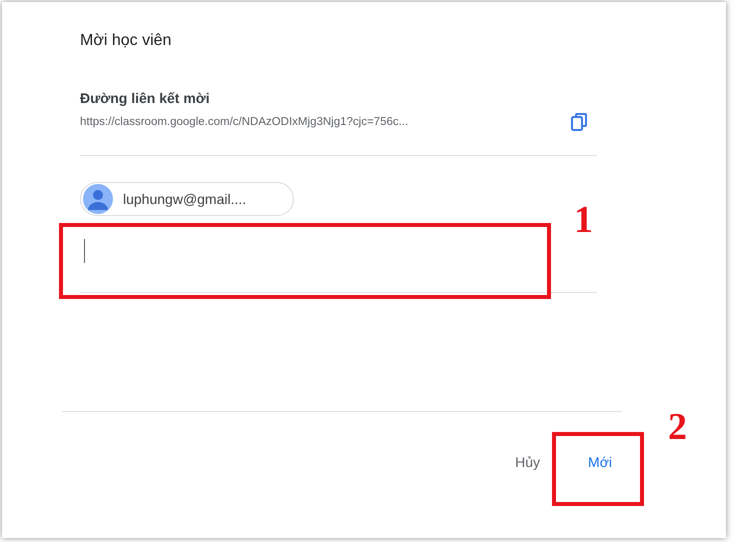  Describe the element at coordinates (583, 220) in the screenshot. I see `annotation-number: 1` at that location.